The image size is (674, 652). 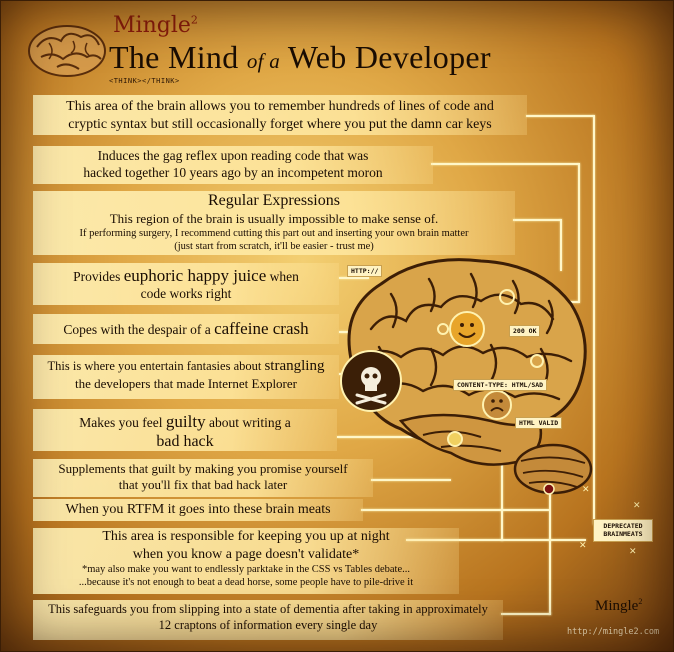 What do you see at coordinates (613, 632) in the screenshot?
I see `footer-url-link: http://mingle2.com` at bounding box center [613, 632].